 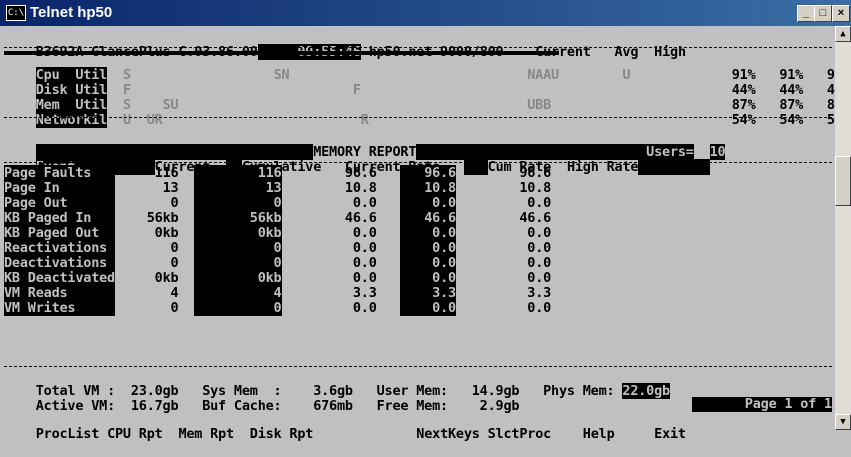 I want to click on phys-mem-value: 22.0gb, so click(x=646, y=391).